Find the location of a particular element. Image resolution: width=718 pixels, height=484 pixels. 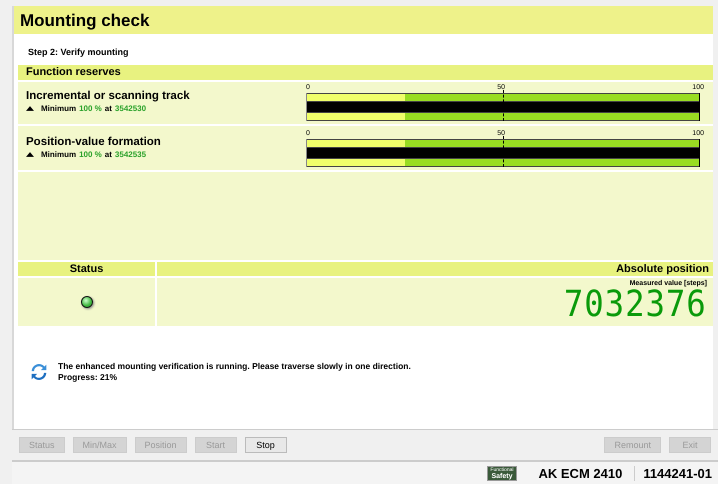

track-name: Incremental or scanning track is located at coordinates (108, 96).